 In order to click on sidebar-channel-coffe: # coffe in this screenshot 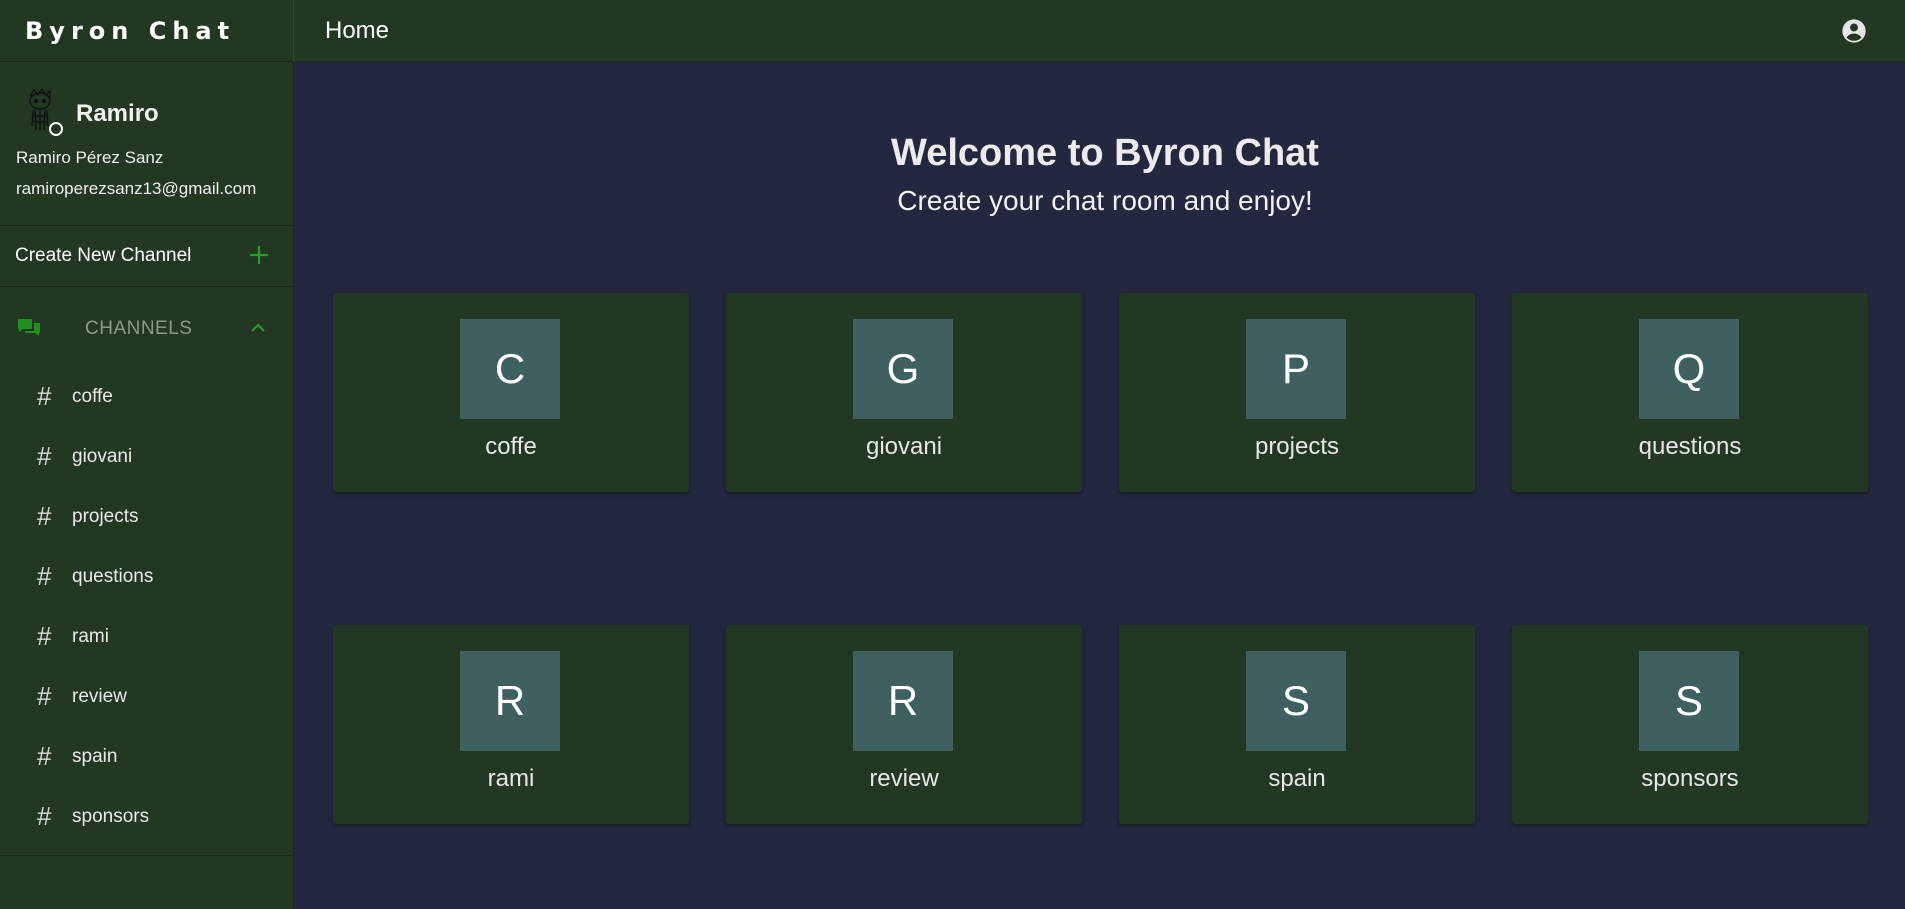, I will do `click(146, 397)`.